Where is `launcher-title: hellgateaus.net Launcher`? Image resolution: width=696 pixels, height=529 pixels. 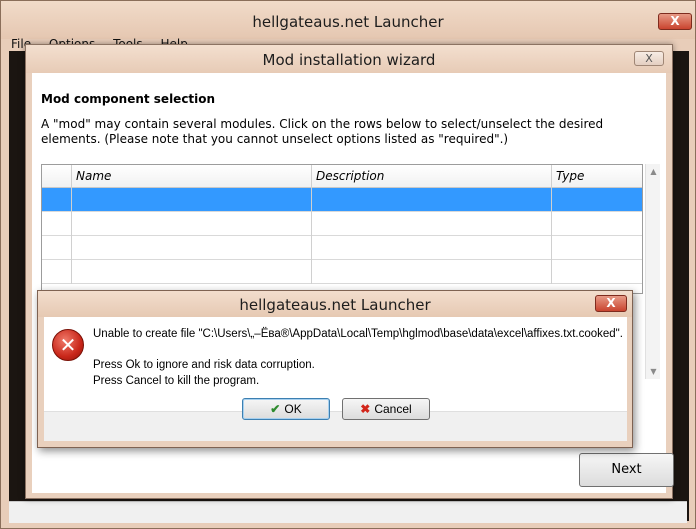
launcher-title: hellgateaus.net Launcher is located at coordinates (348, 22).